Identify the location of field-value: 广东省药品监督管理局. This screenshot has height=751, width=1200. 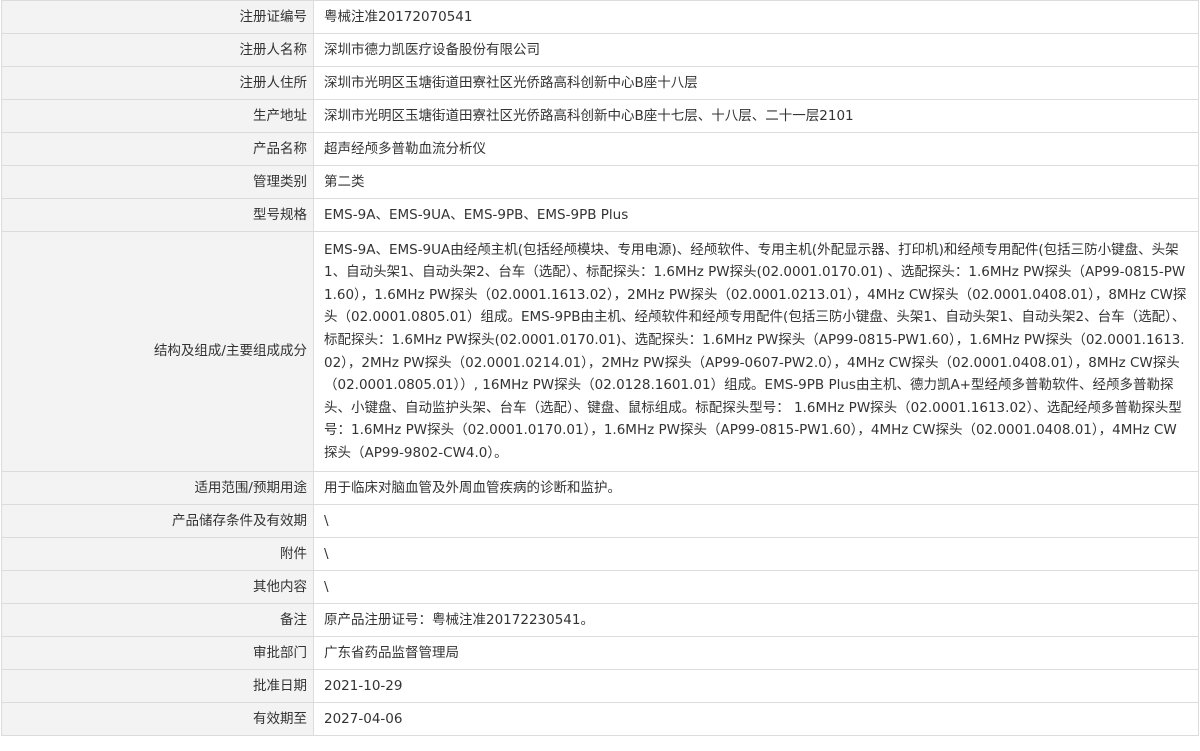
(756, 653).